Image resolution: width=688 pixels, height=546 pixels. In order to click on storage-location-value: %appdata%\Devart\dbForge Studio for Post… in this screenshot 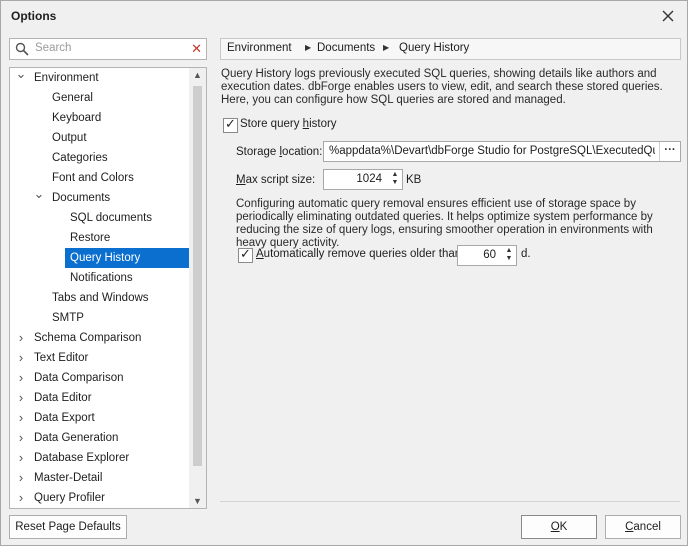, I will do `click(492, 151)`.